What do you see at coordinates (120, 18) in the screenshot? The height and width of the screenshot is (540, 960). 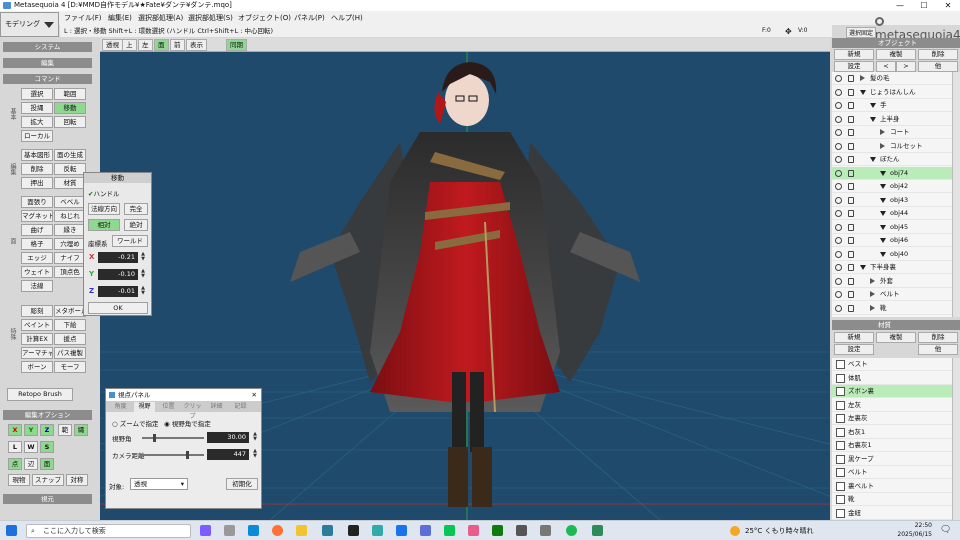 I see `menu-edit: 編集(E)` at bounding box center [120, 18].